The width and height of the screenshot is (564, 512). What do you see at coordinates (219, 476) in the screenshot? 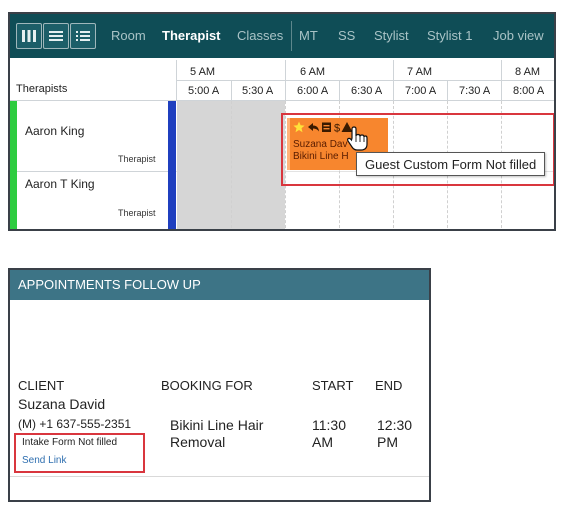
I see `row-divider` at bounding box center [219, 476].